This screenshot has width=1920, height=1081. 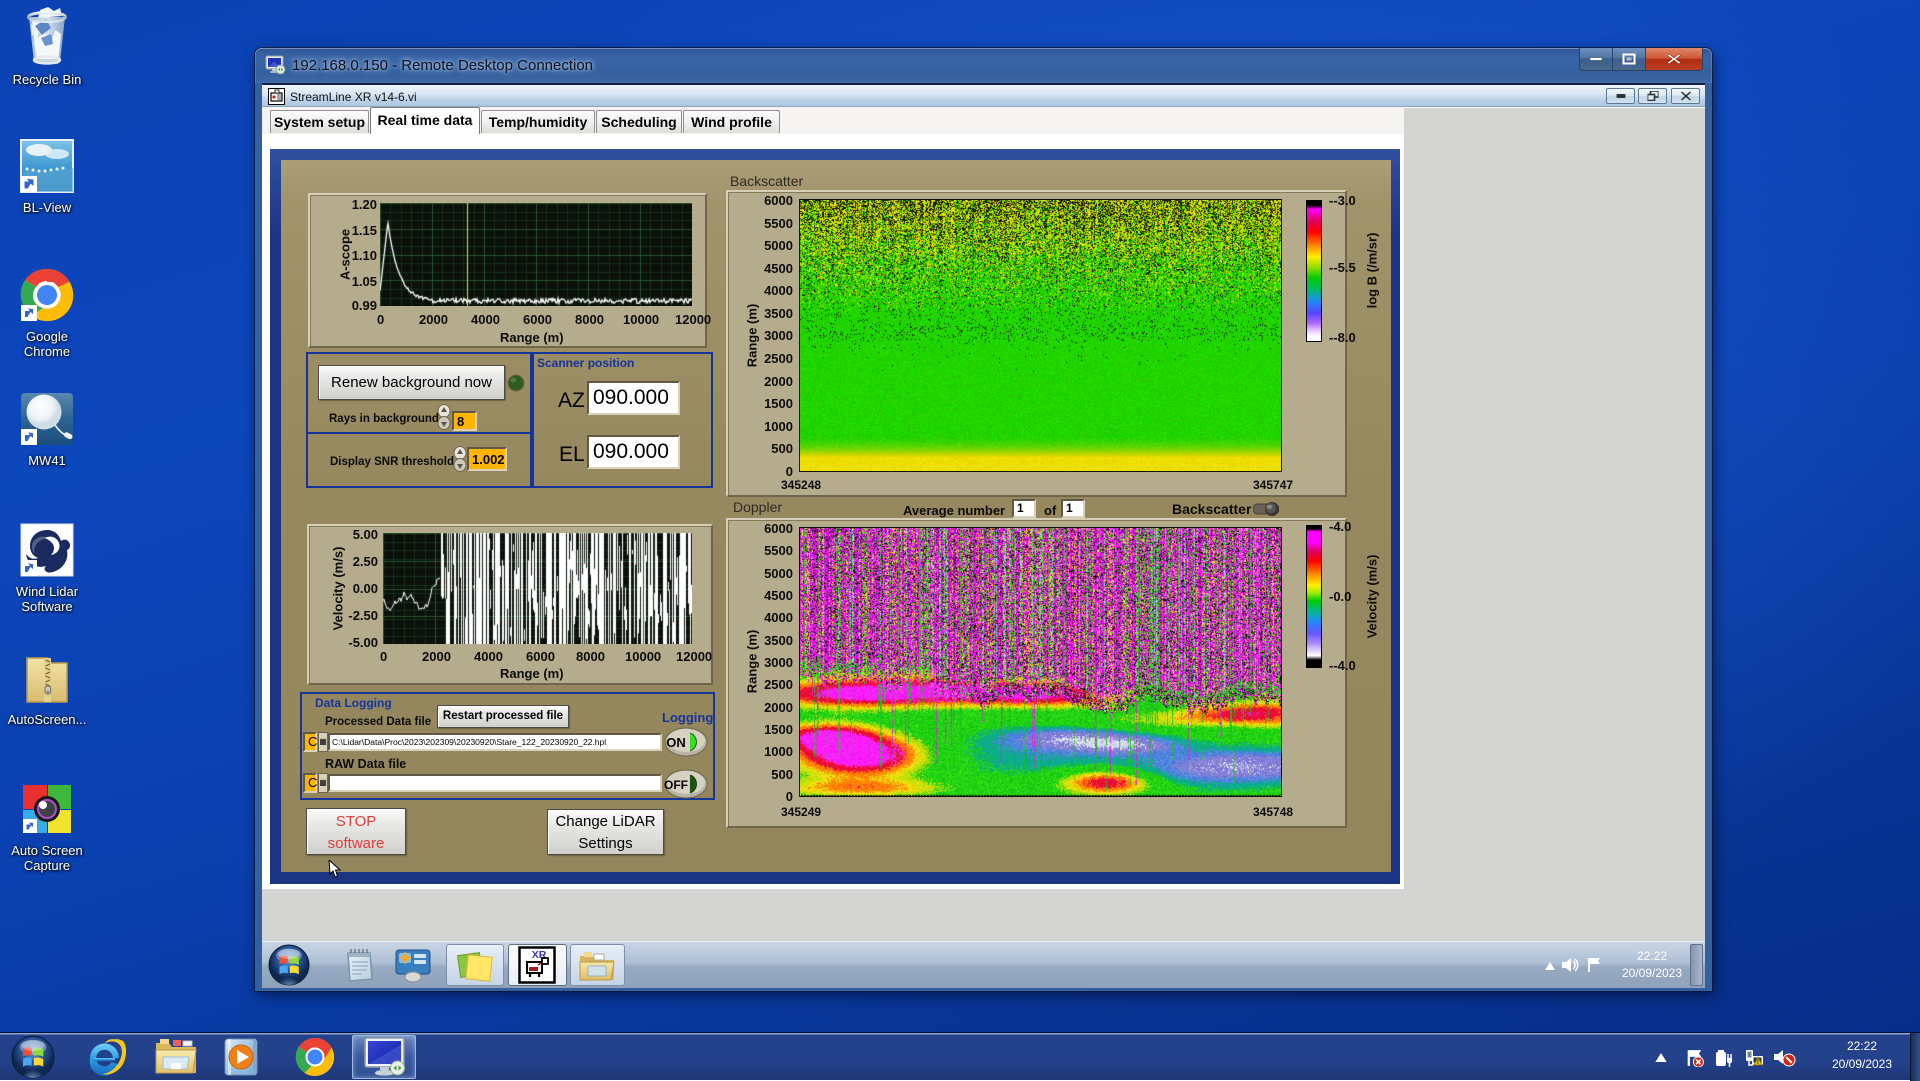 I want to click on svg-text: ON, so click(x=676, y=742).